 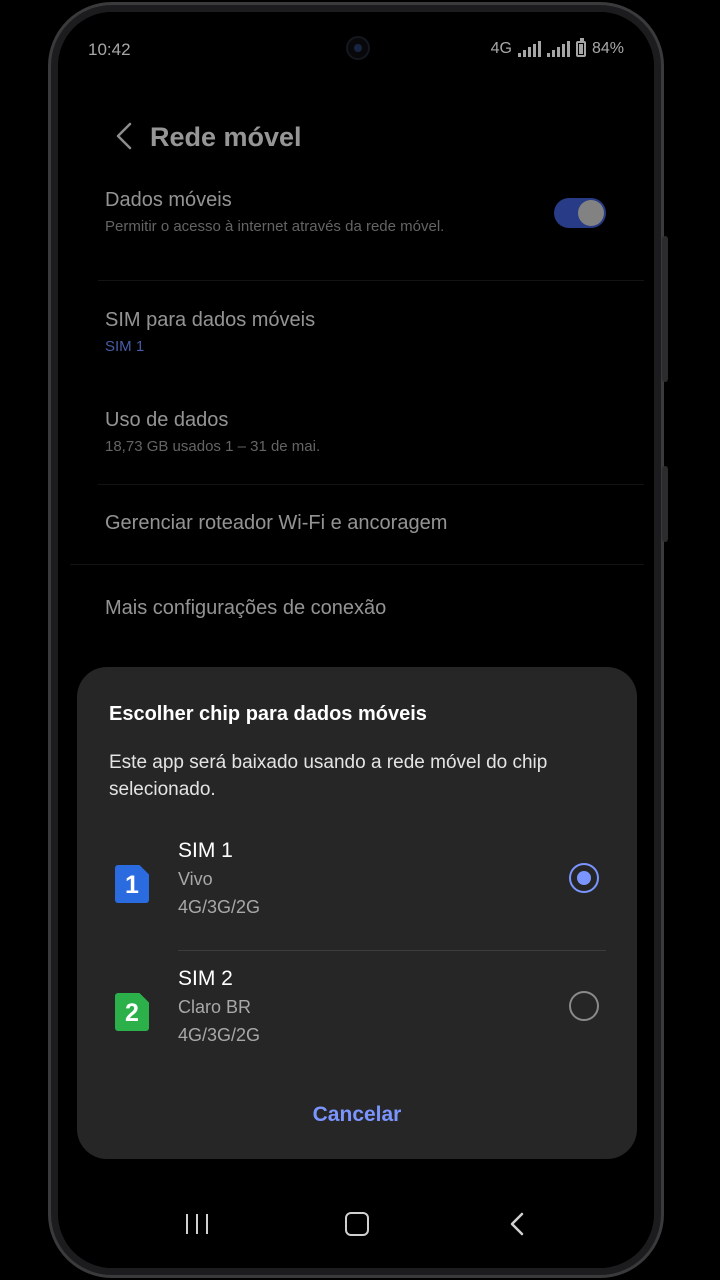 I want to click on cancel-button: Cancelar, so click(x=357, y=1115).